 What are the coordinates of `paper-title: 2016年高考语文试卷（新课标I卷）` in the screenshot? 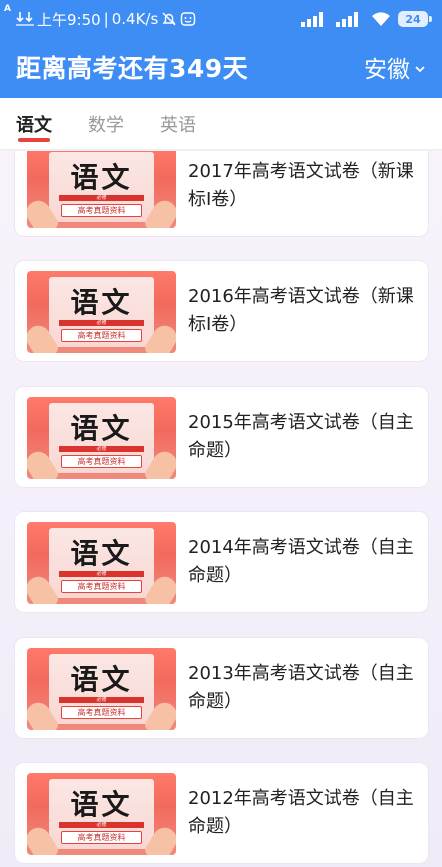 It's located at (301, 310).